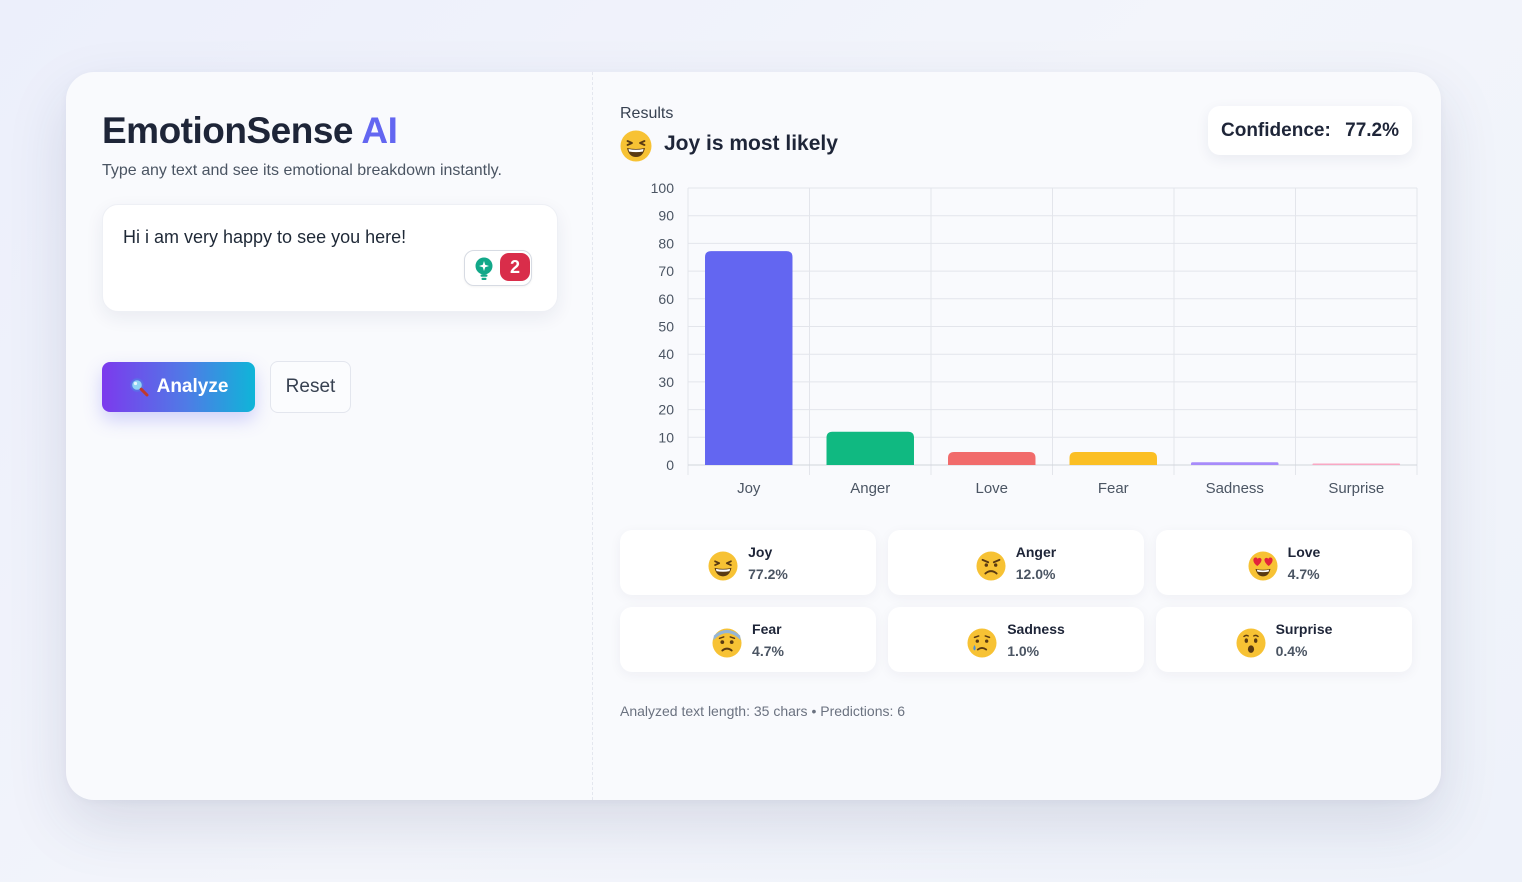 The image size is (1522, 882). What do you see at coordinates (751, 143) in the screenshot?
I see `top-emotion-label: Joy is most likely` at bounding box center [751, 143].